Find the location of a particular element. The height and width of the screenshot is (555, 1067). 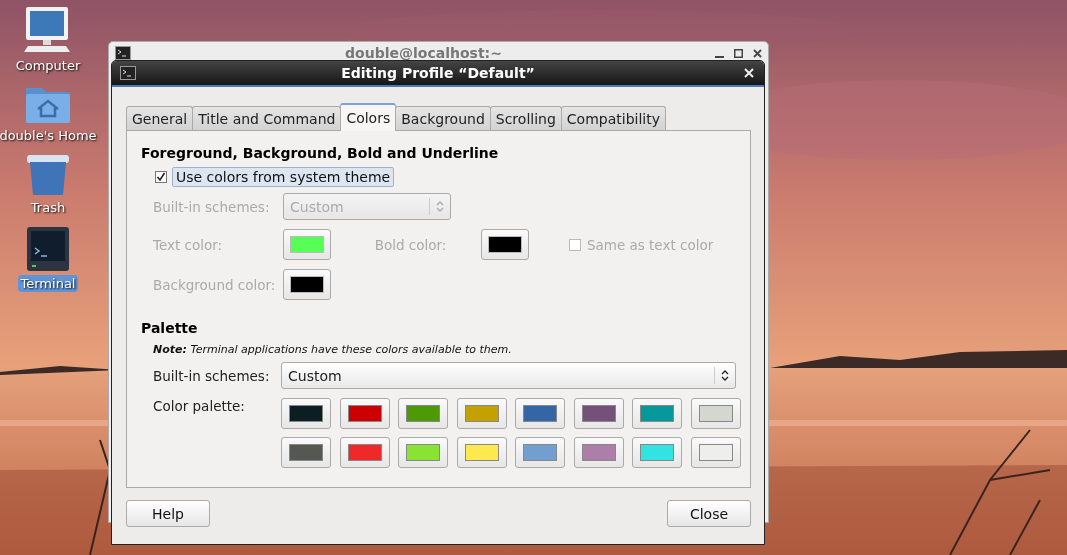

tab: Colors is located at coordinates (368, 117).